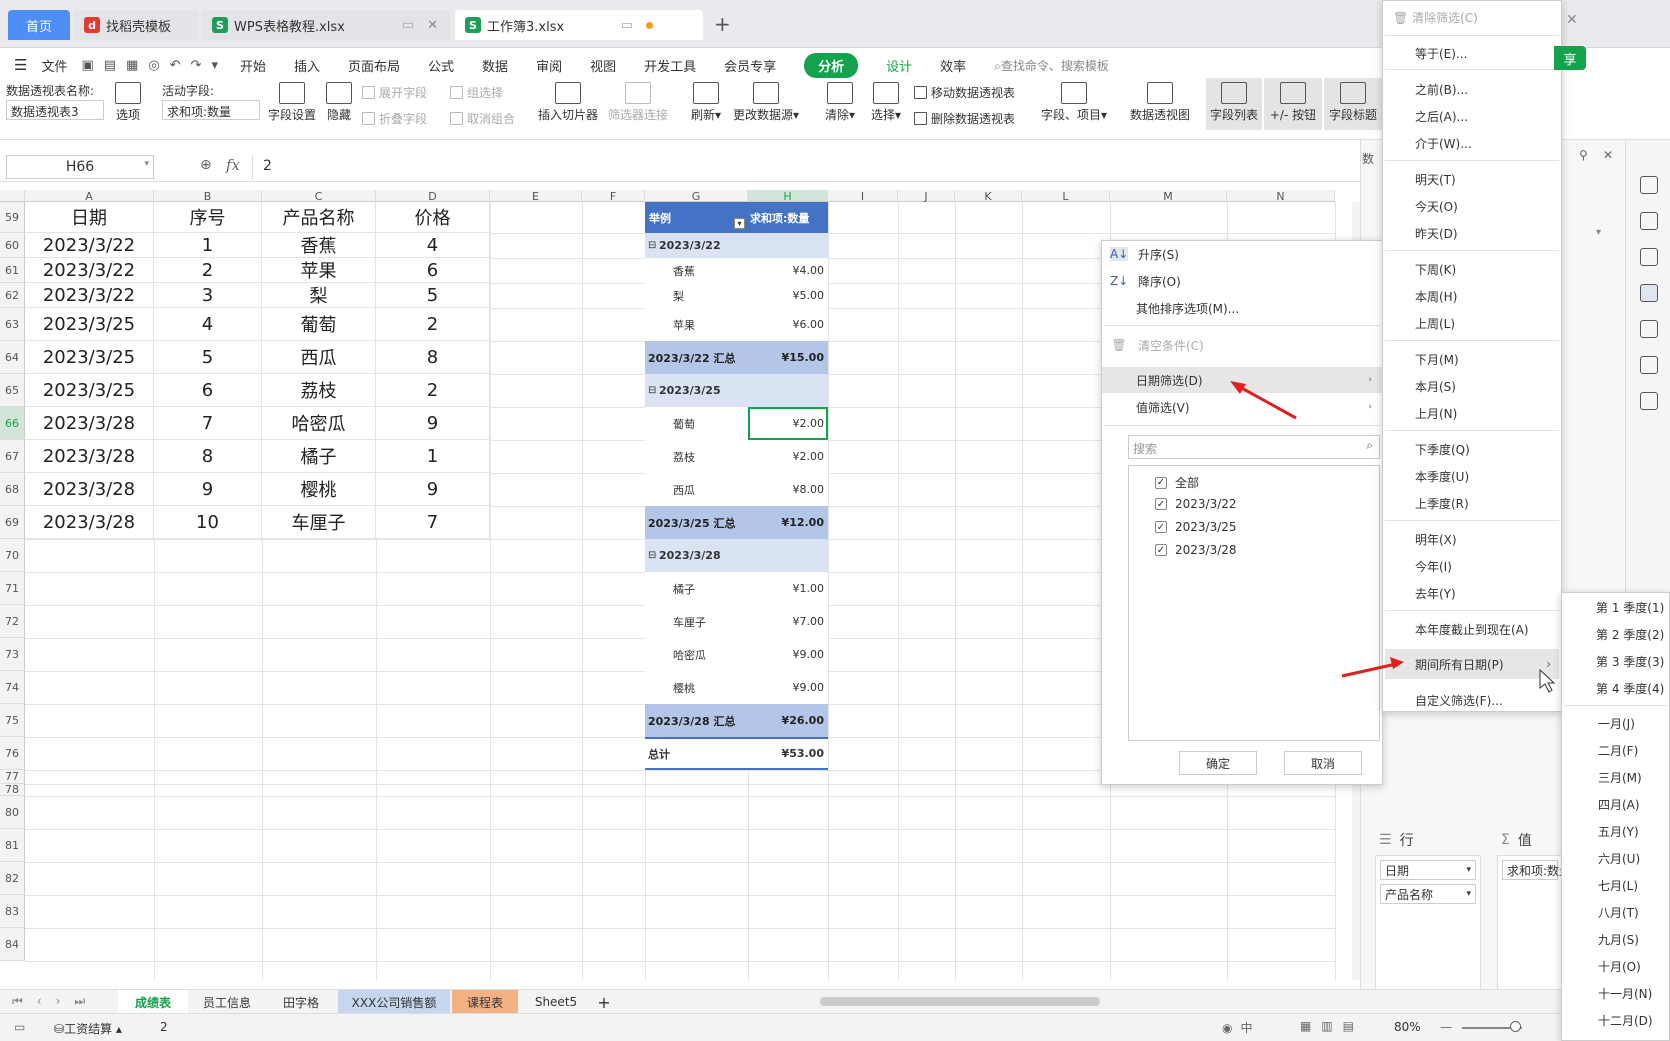  I want to click on period-oct-item: 十月(O), so click(1619, 966).